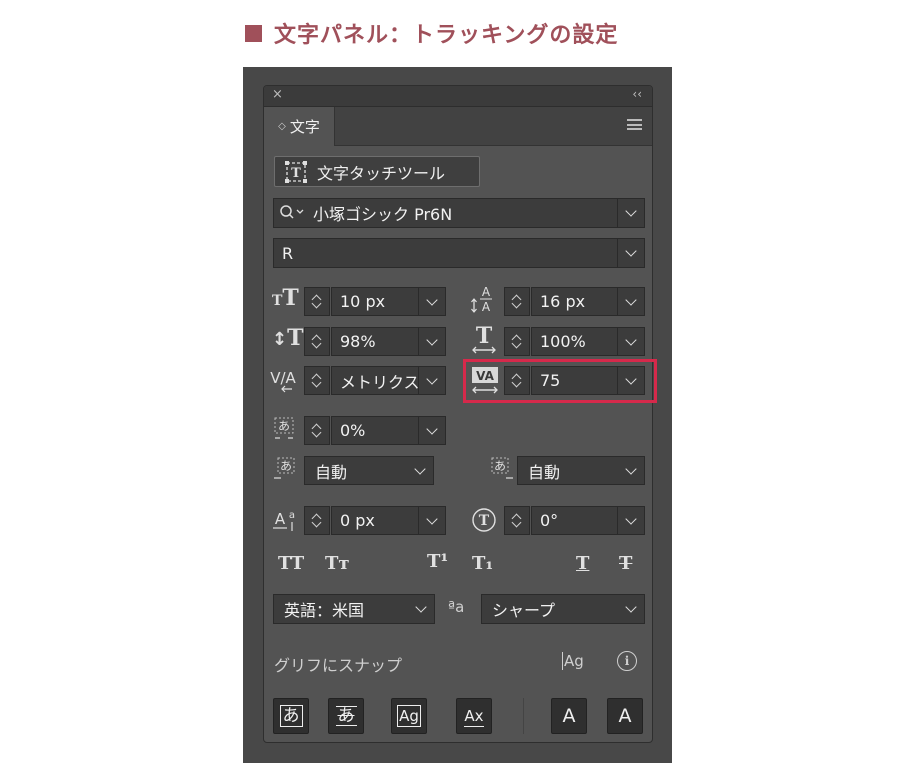  Describe the element at coordinates (625, 563) in the screenshot. I see `strikethrough-icon: T` at that location.